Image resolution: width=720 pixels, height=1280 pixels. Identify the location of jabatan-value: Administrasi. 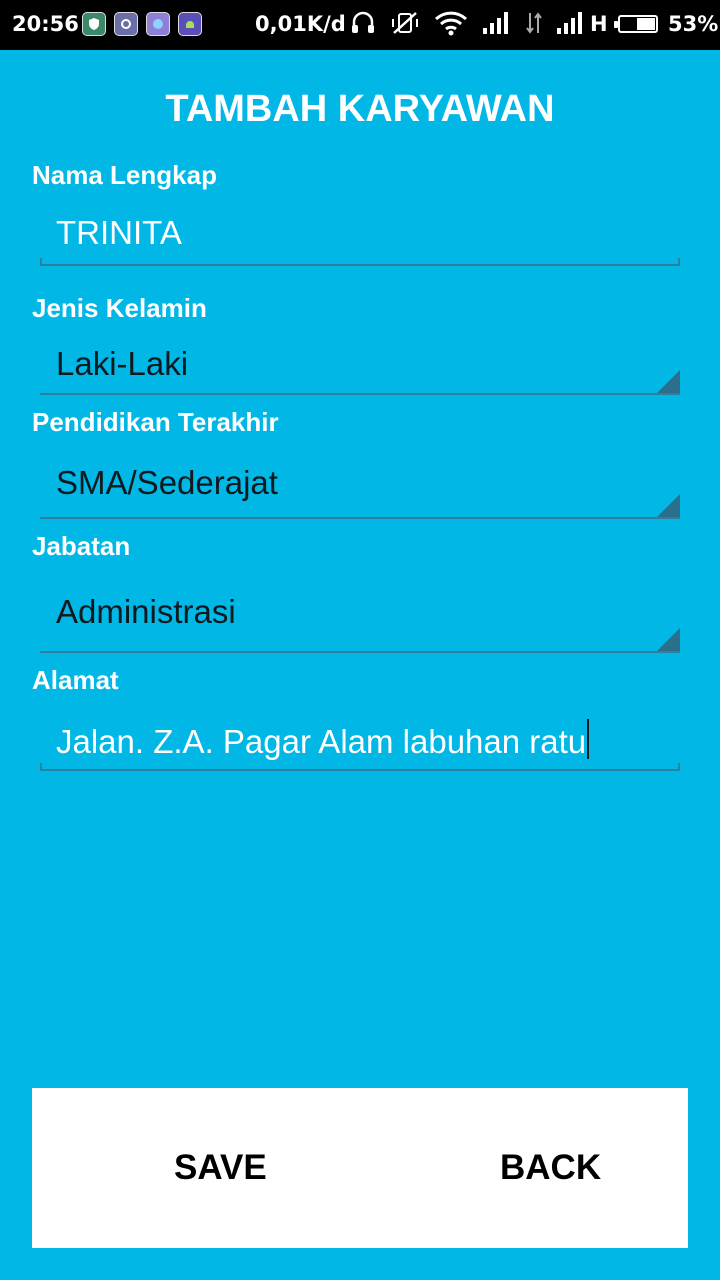
(146, 612).